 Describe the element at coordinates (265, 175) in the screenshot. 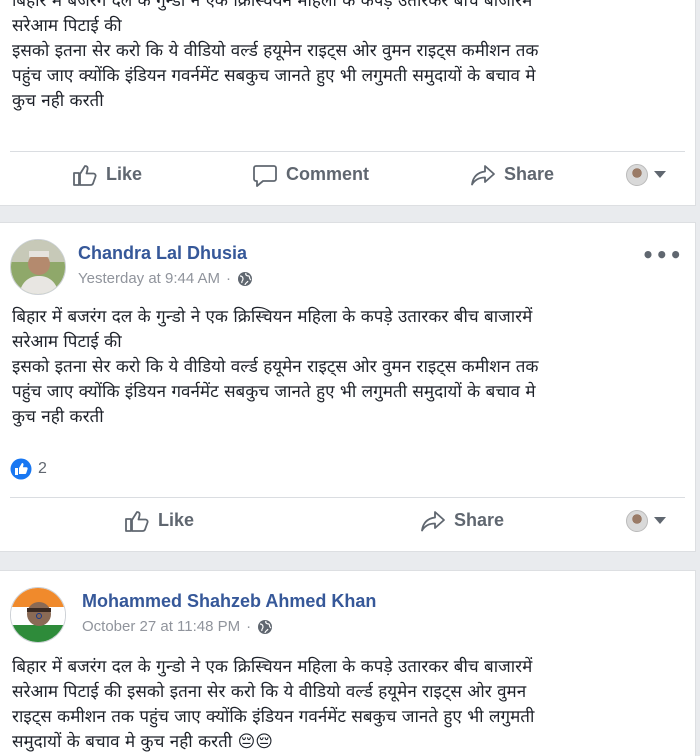

I see `comment-icon` at that location.